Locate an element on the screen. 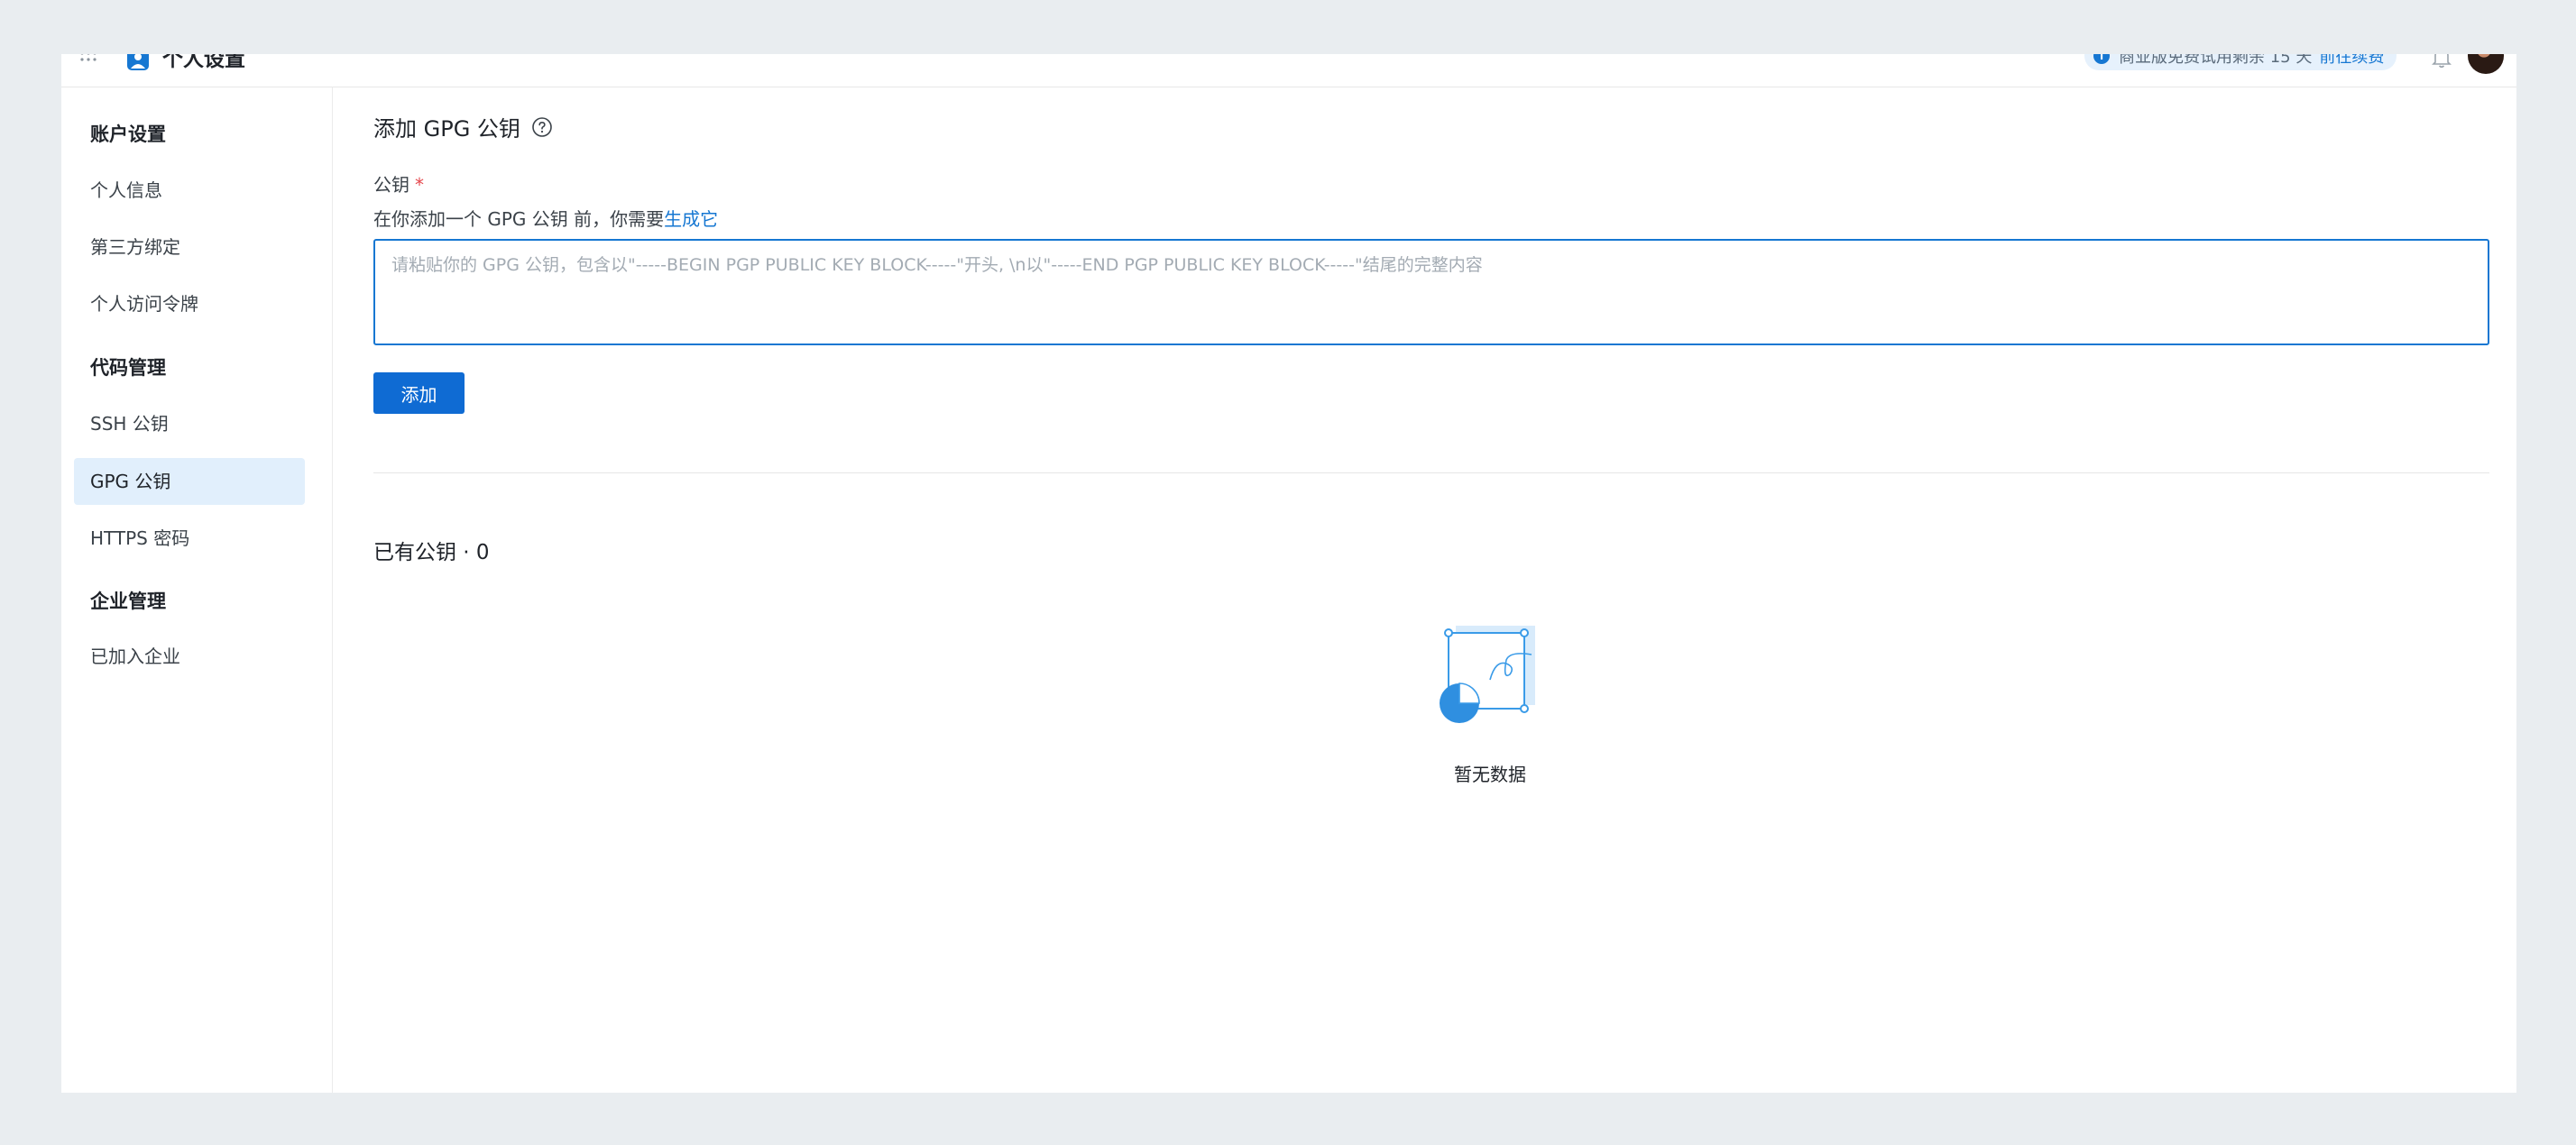 The width and height of the screenshot is (2576, 1145). field-hint: 在你添加一个 GPG 公钥 前，你需要生成它 is located at coordinates (546, 218).